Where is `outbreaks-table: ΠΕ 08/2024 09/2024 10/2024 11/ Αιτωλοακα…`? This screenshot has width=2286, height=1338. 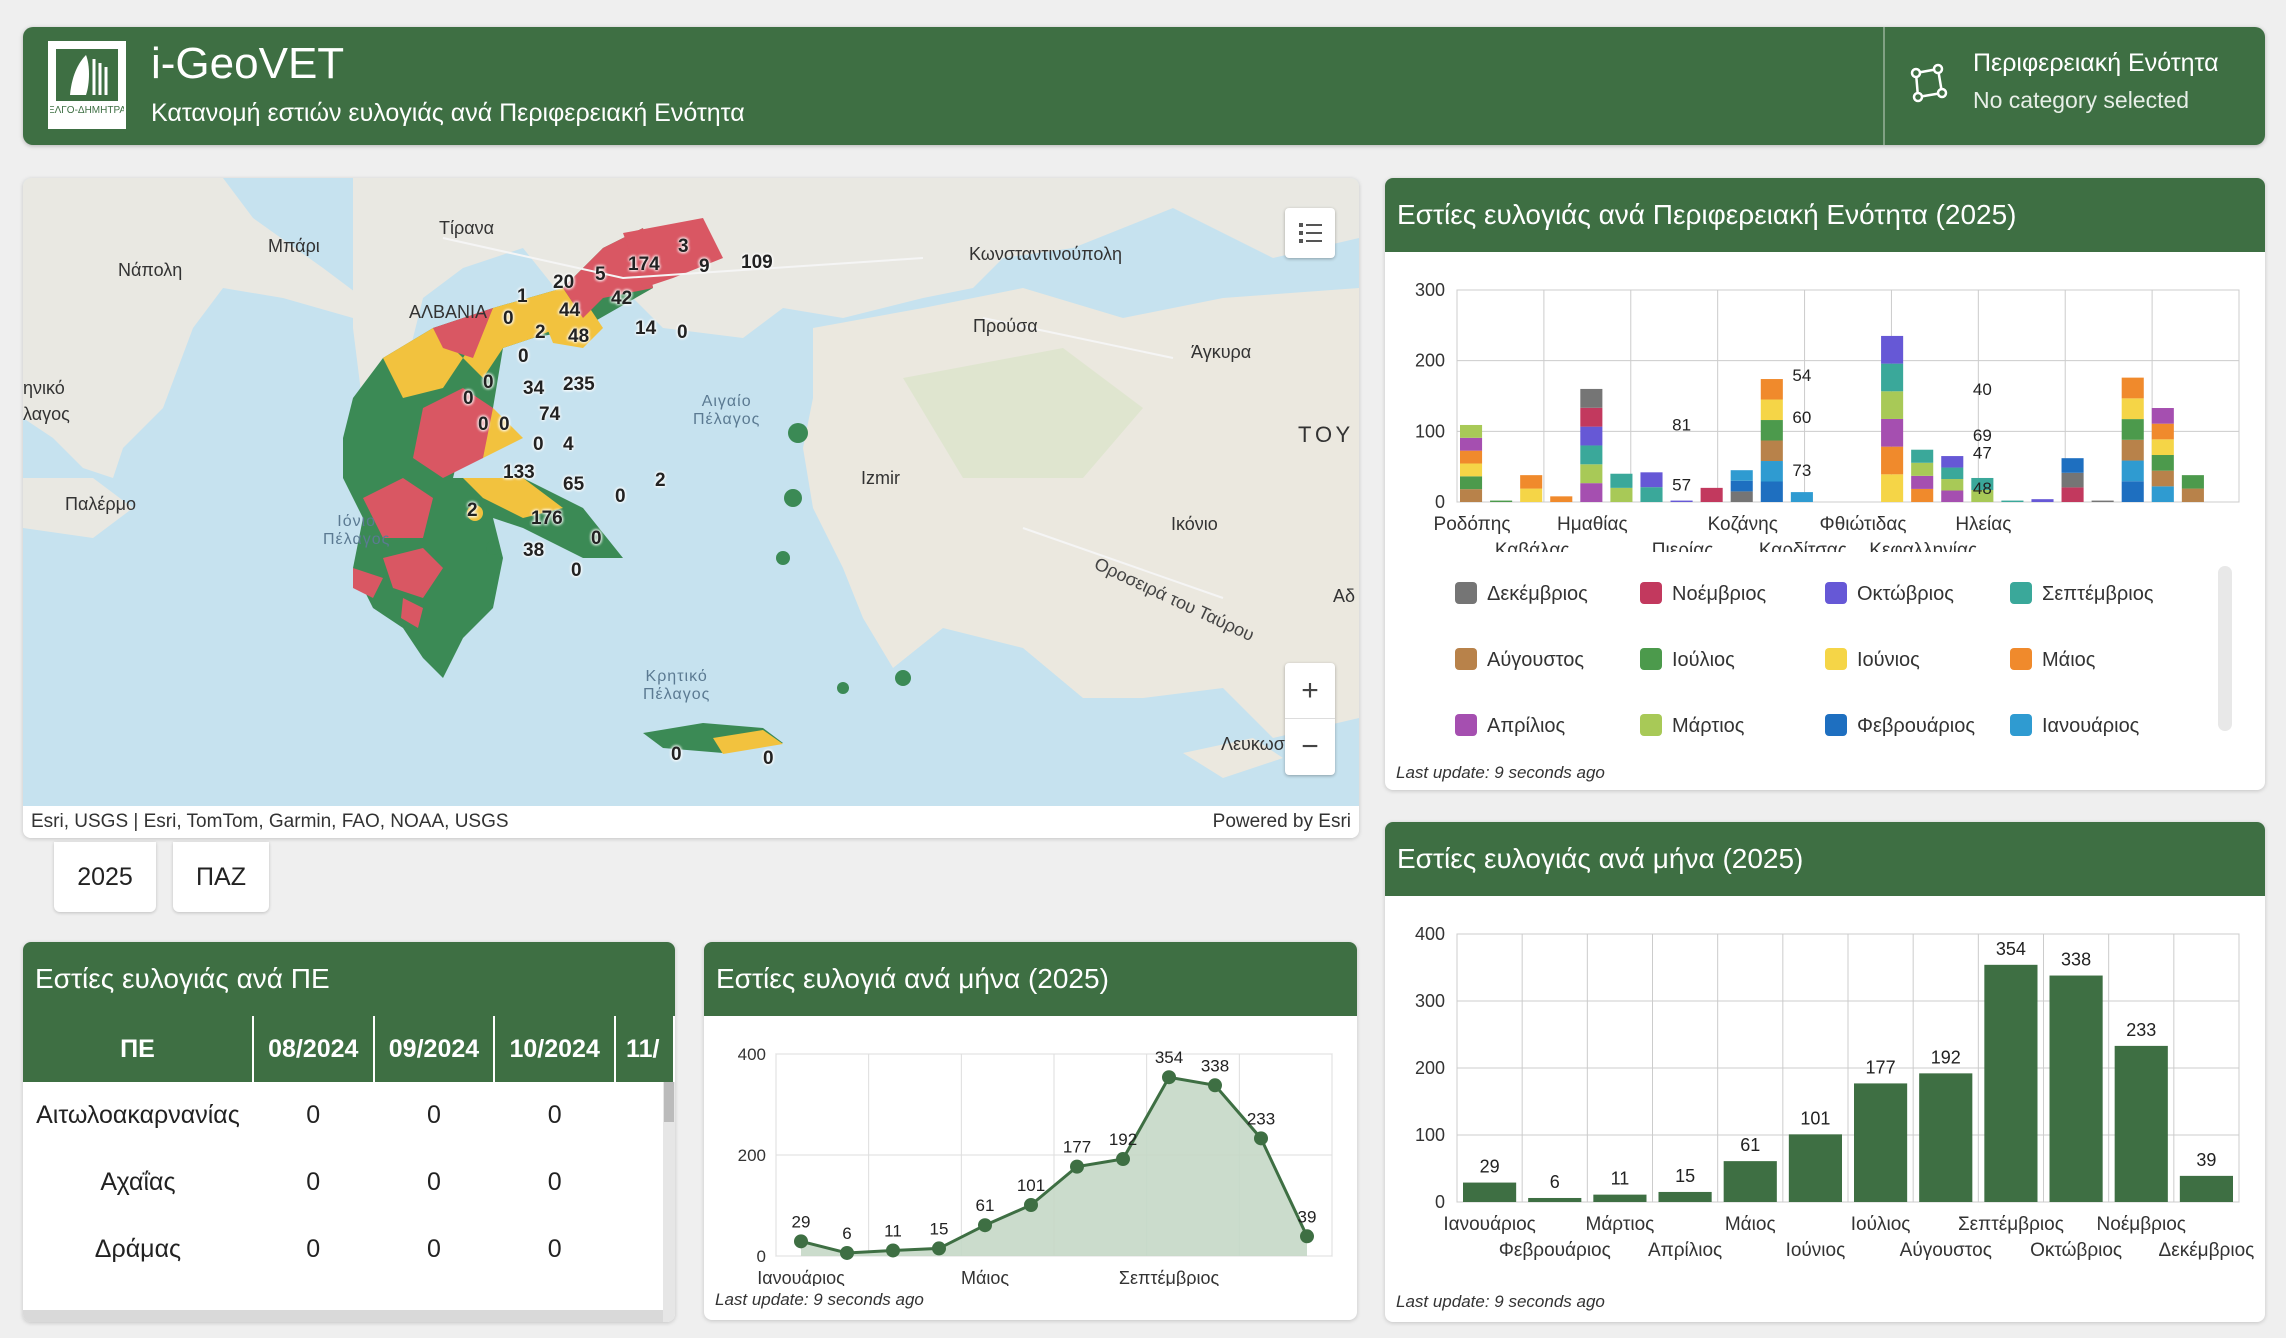
outbreaks-table: ΠΕ 08/2024 09/2024 10/2024 11/ Αιτωλοακα… is located at coordinates (349, 1149).